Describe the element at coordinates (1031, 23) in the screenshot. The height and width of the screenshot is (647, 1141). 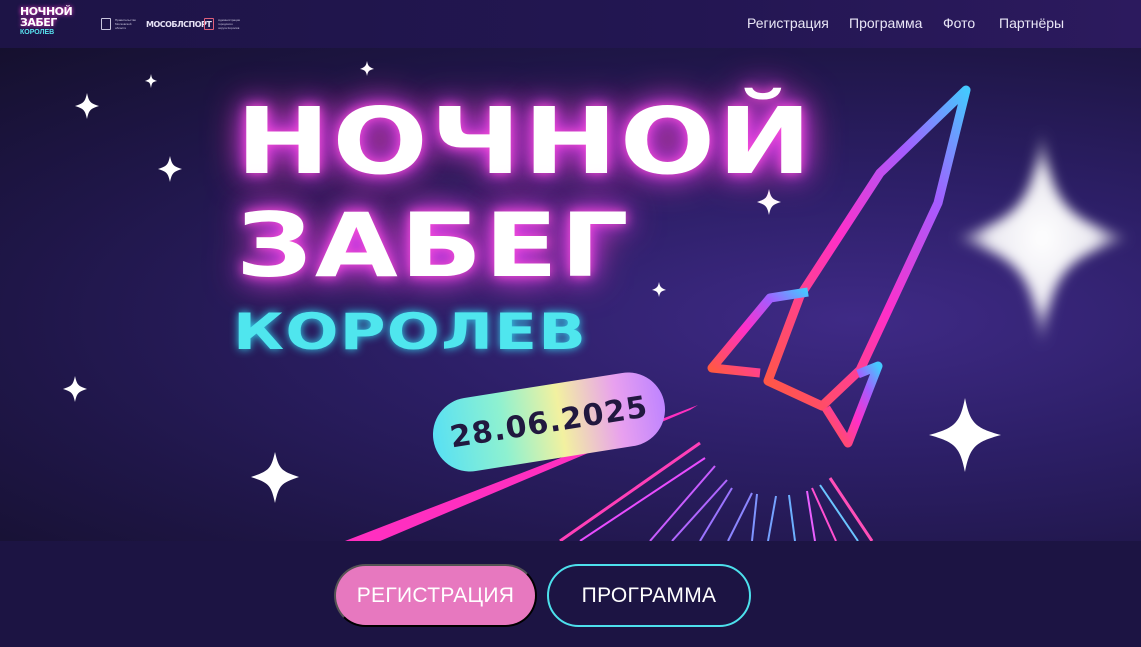
I see `nav-link-partners: Партнёры` at that location.